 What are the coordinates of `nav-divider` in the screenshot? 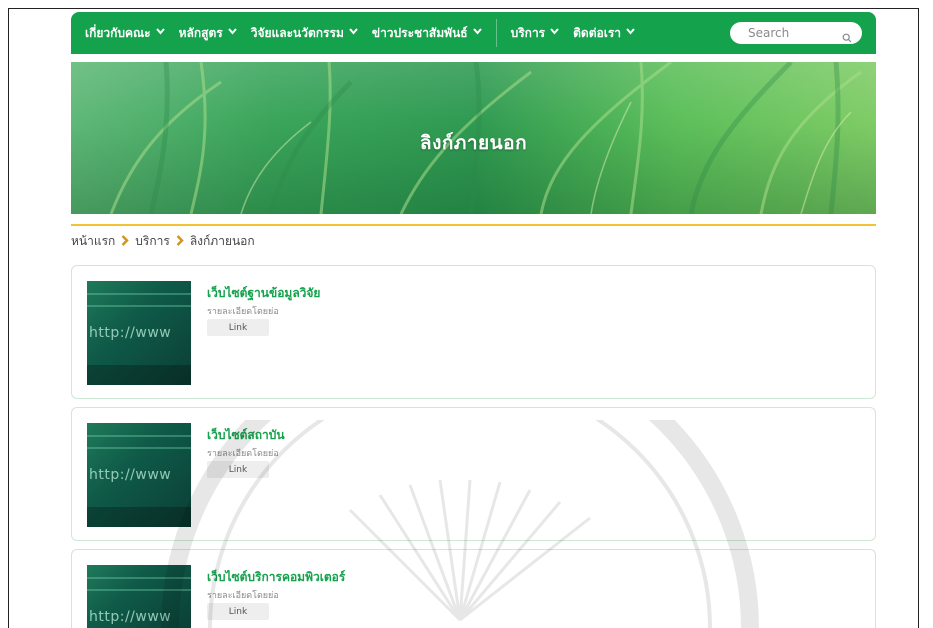 It's located at (496, 33).